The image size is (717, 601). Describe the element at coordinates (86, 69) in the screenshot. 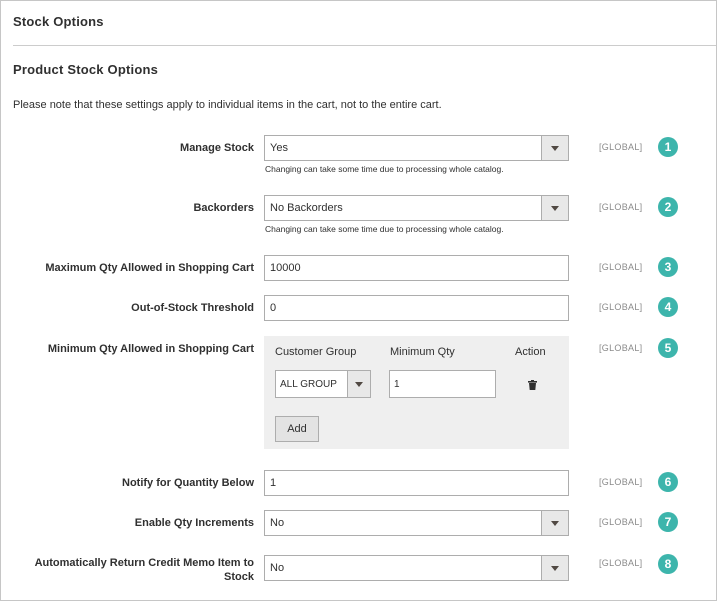

I see `group-title: Product Stock Options` at that location.